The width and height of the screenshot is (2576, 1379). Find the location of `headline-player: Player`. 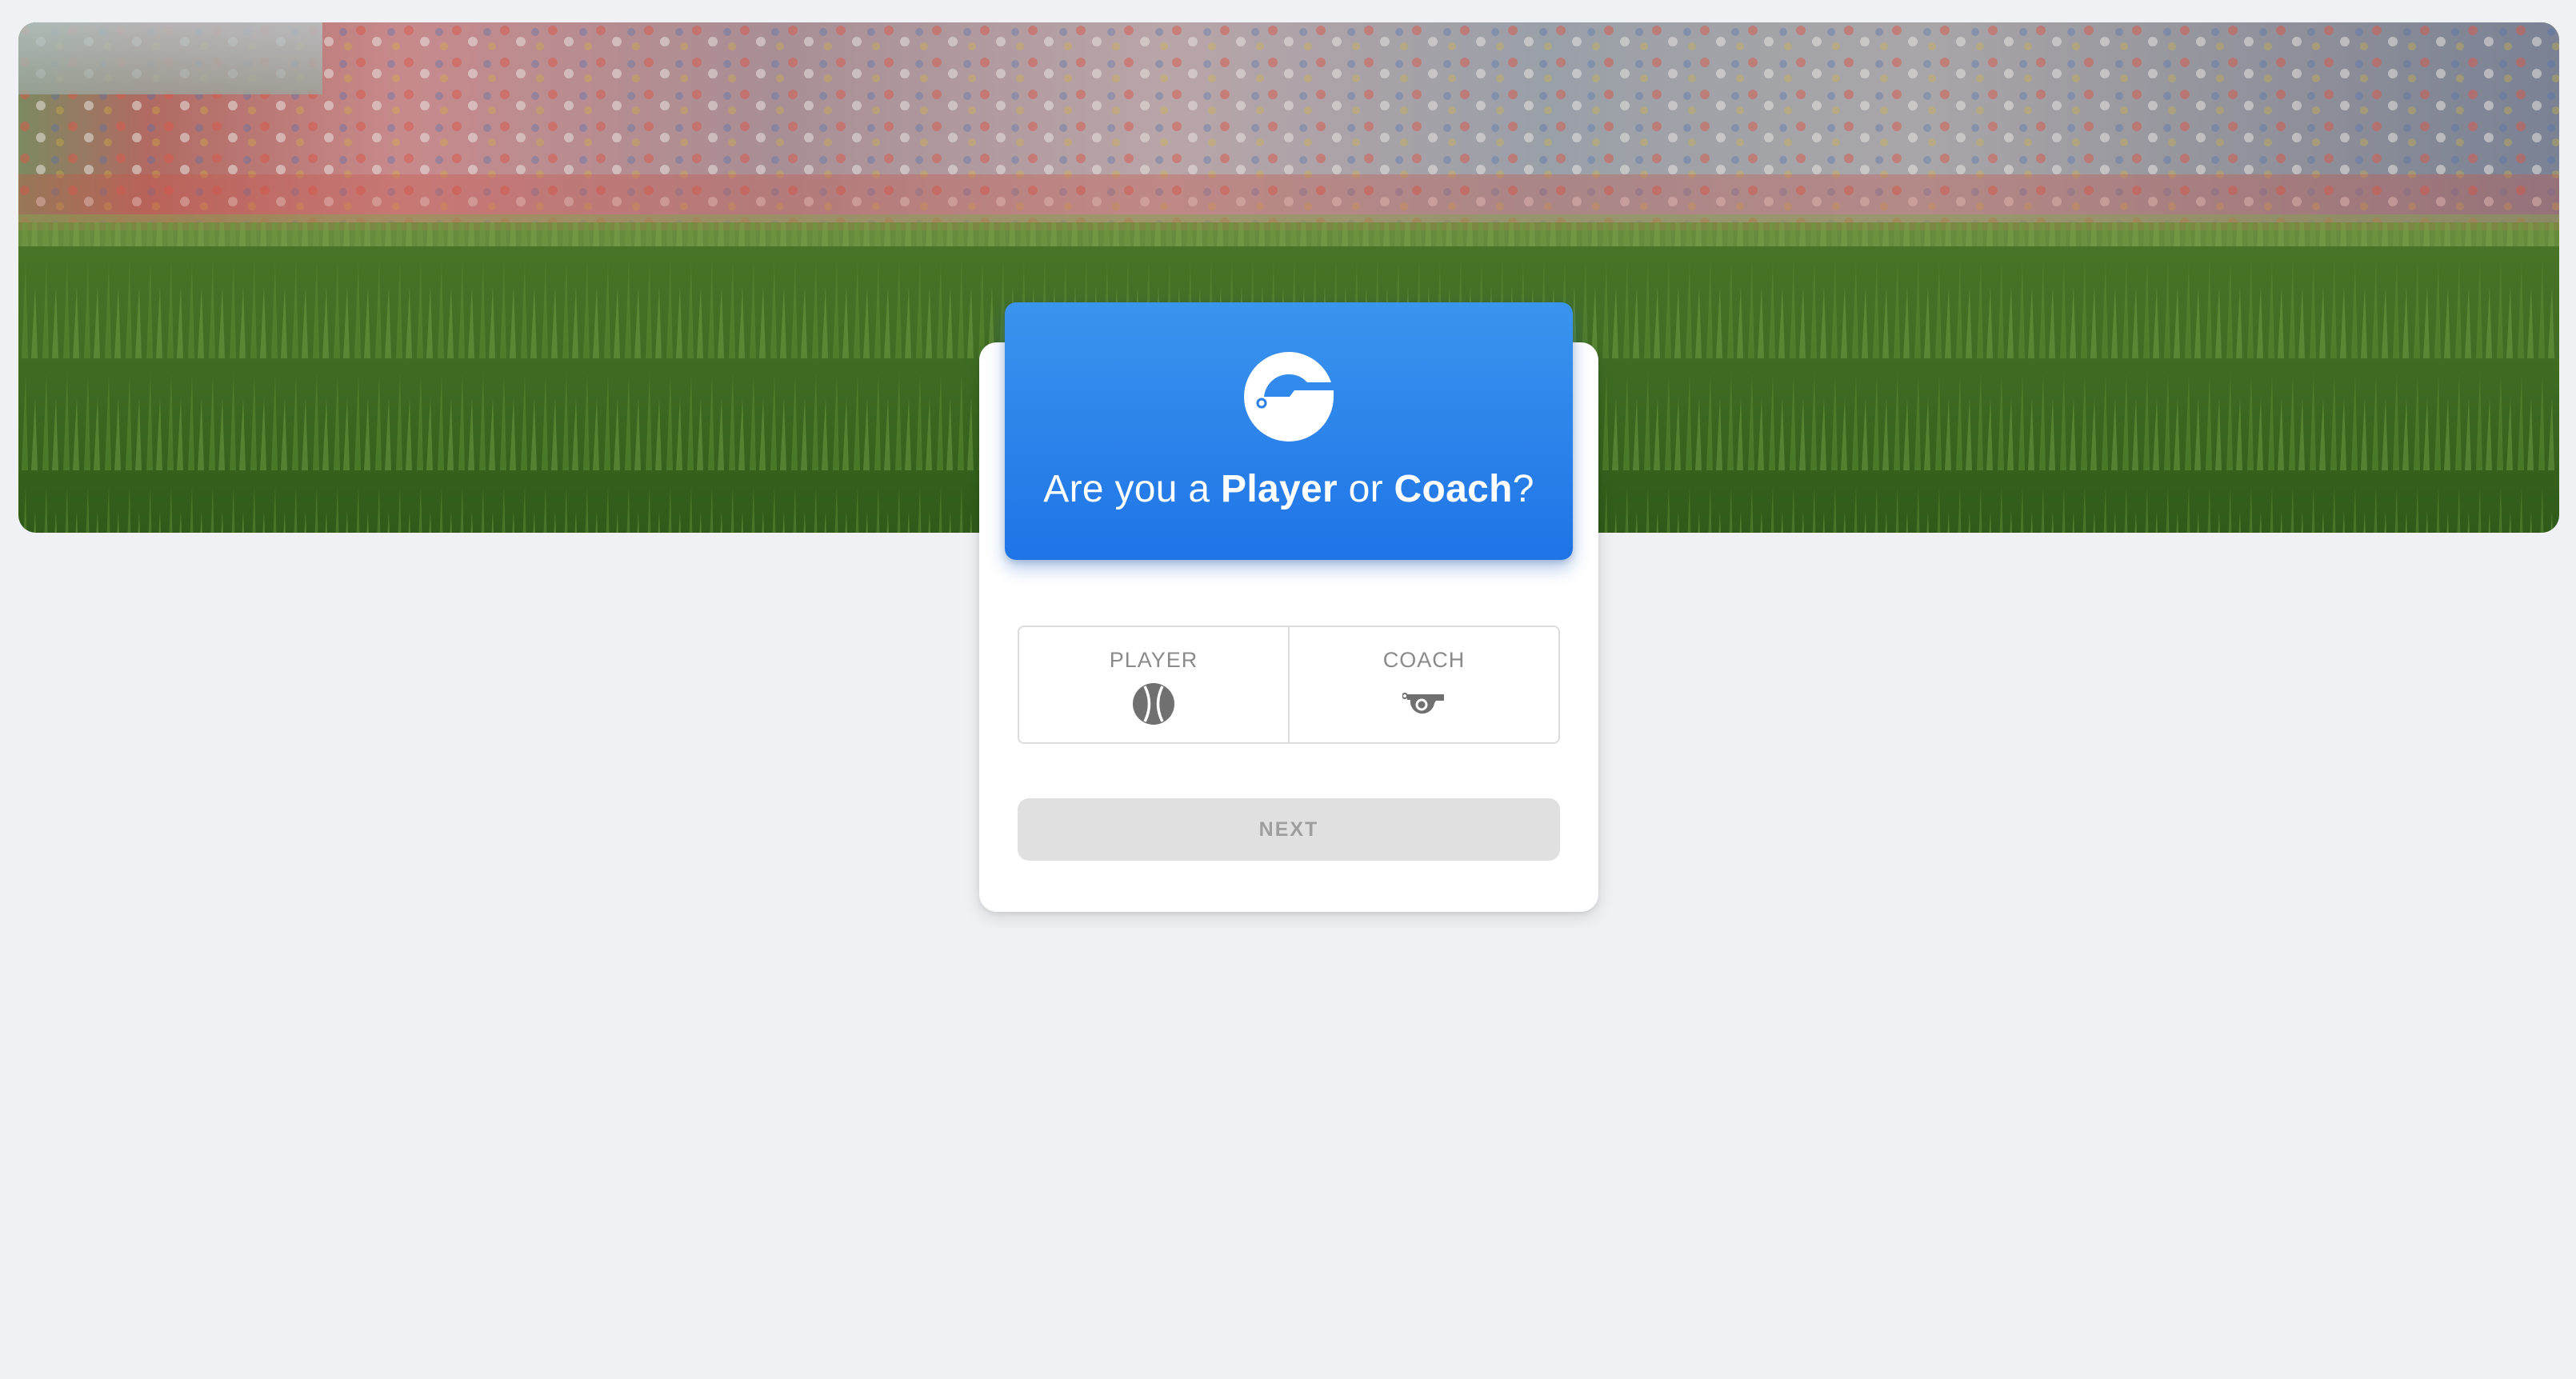

headline-player: Player is located at coordinates (1279, 489).